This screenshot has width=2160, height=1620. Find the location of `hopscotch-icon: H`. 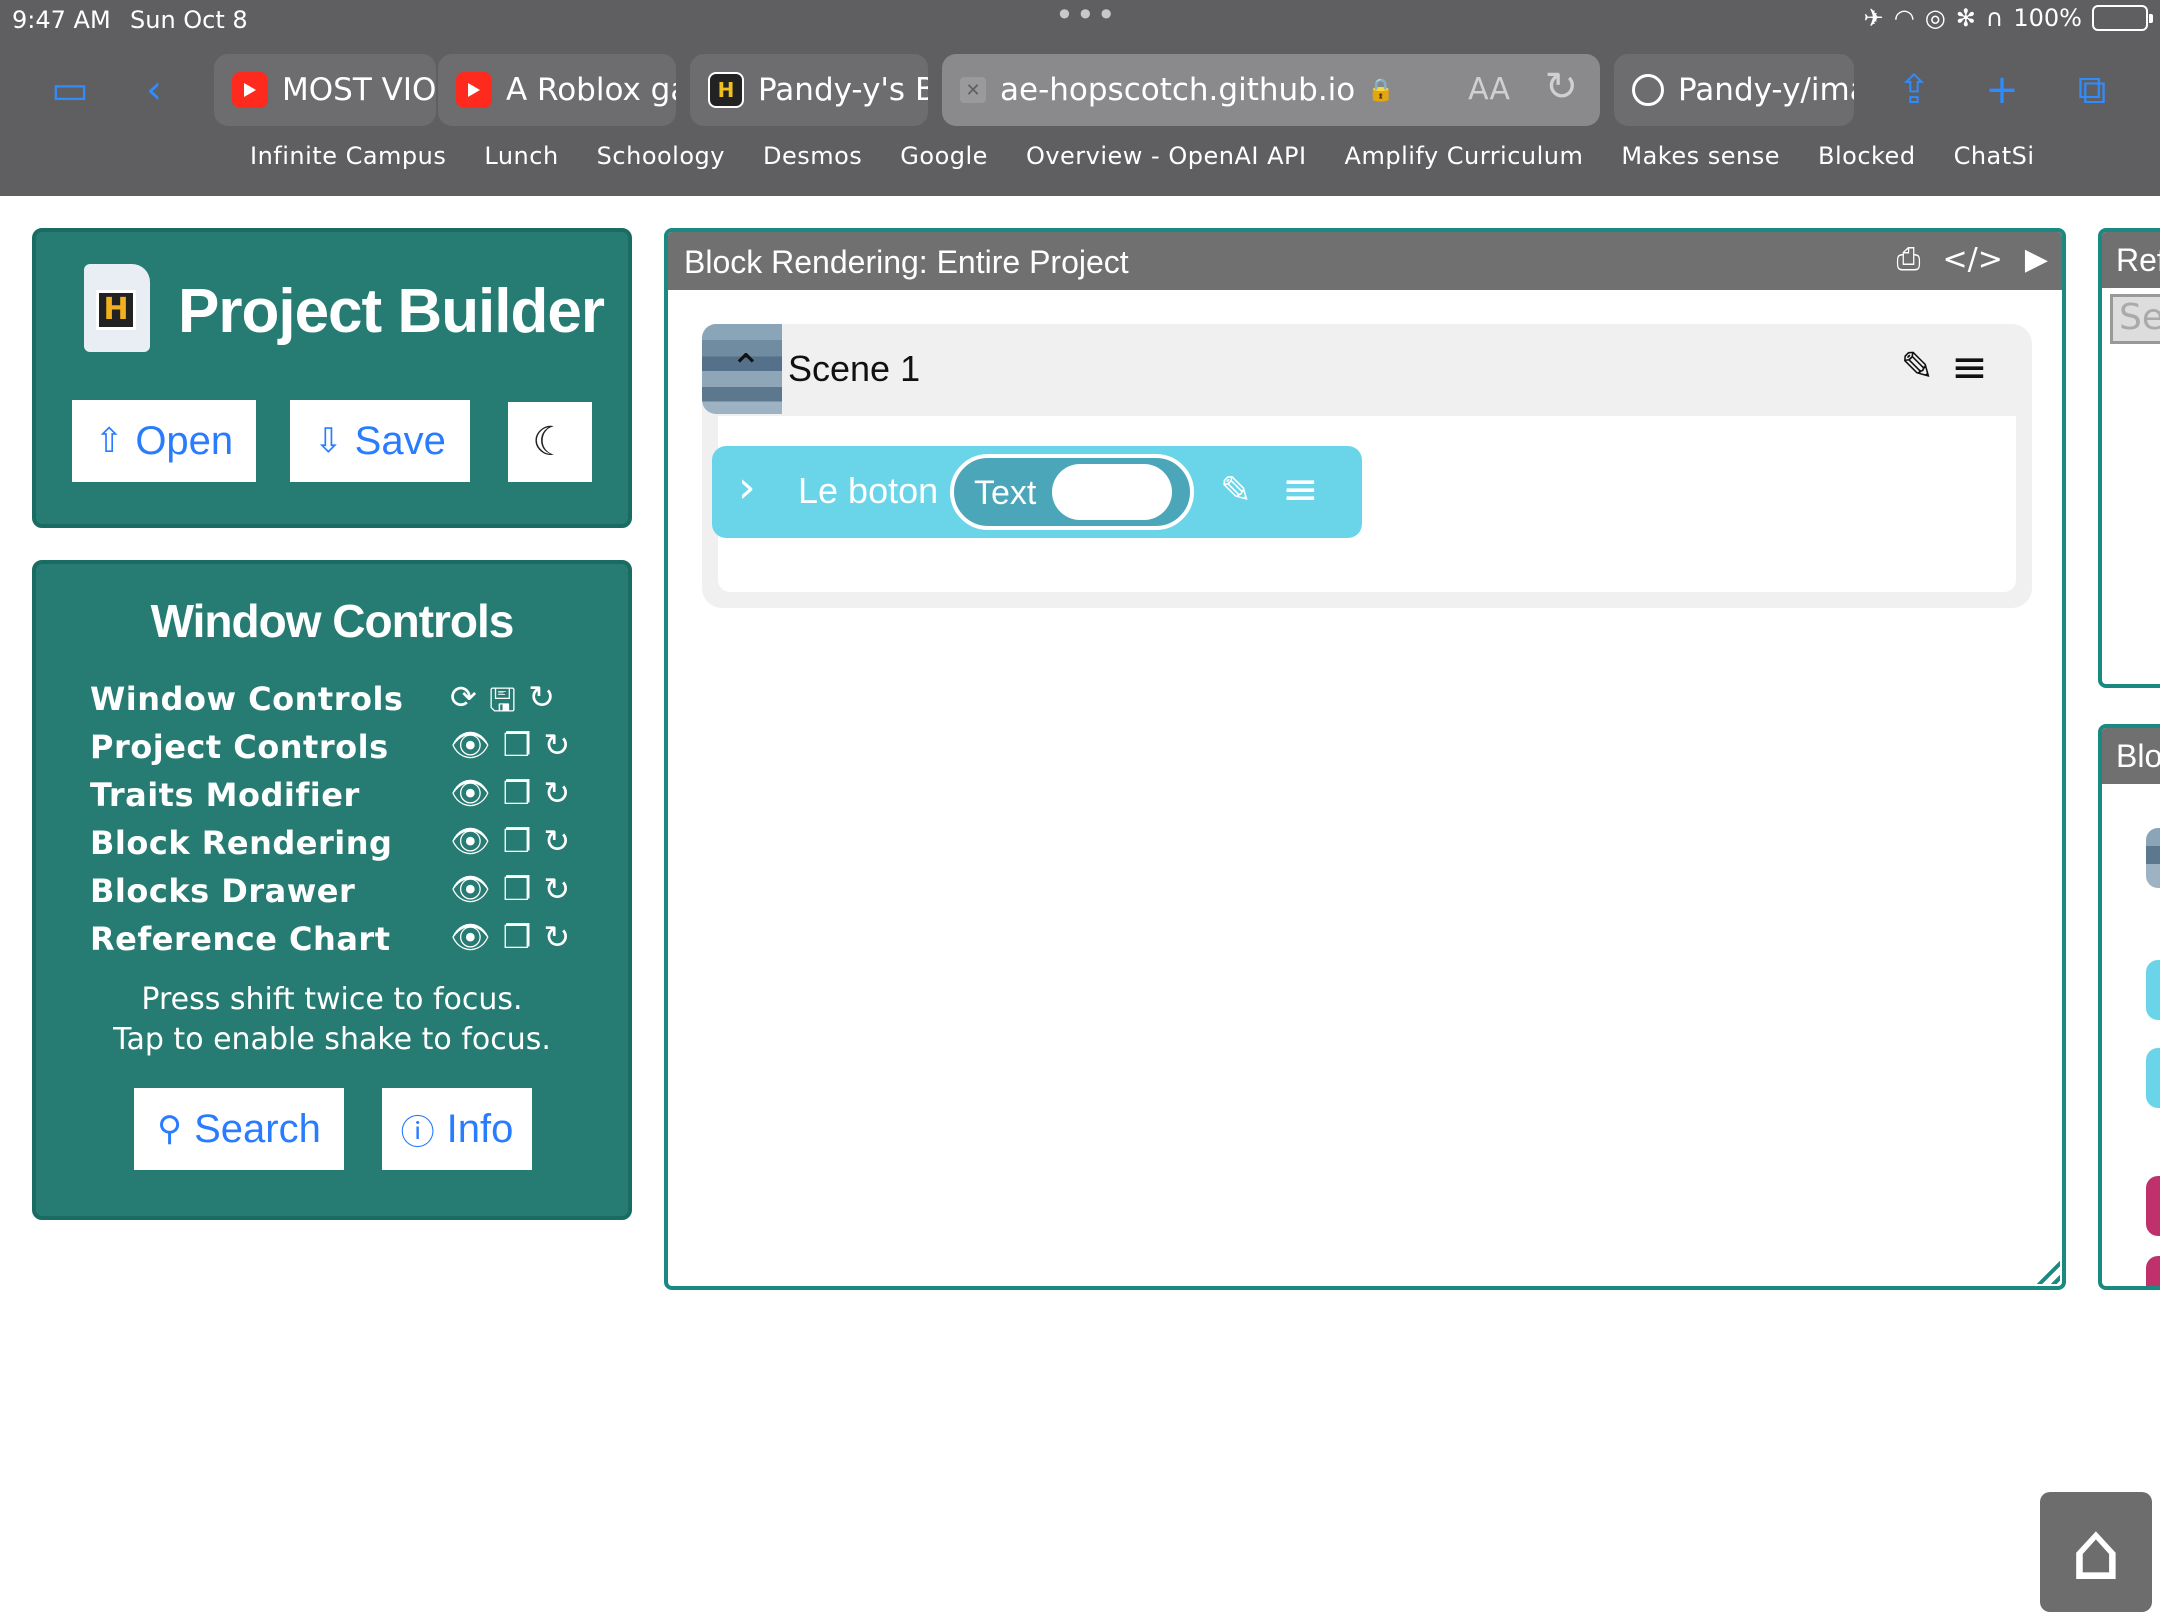

hopscotch-icon: H is located at coordinates (726, 90).